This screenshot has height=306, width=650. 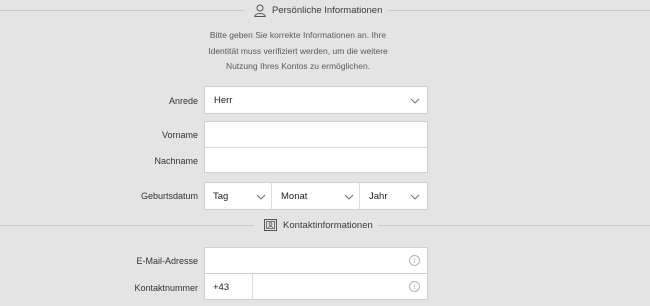 I want to click on birthdate-year-select: Jahr, so click(x=393, y=196).